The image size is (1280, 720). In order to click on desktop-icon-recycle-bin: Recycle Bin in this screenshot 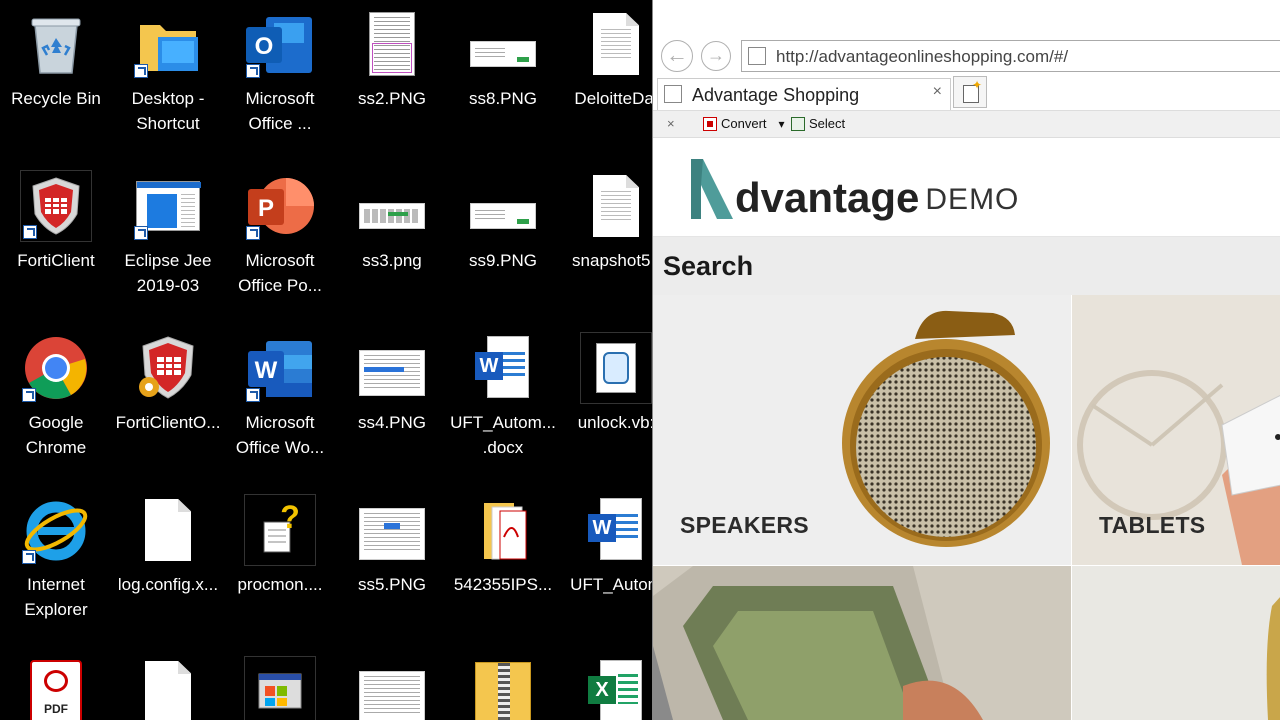, I will do `click(56, 59)`.